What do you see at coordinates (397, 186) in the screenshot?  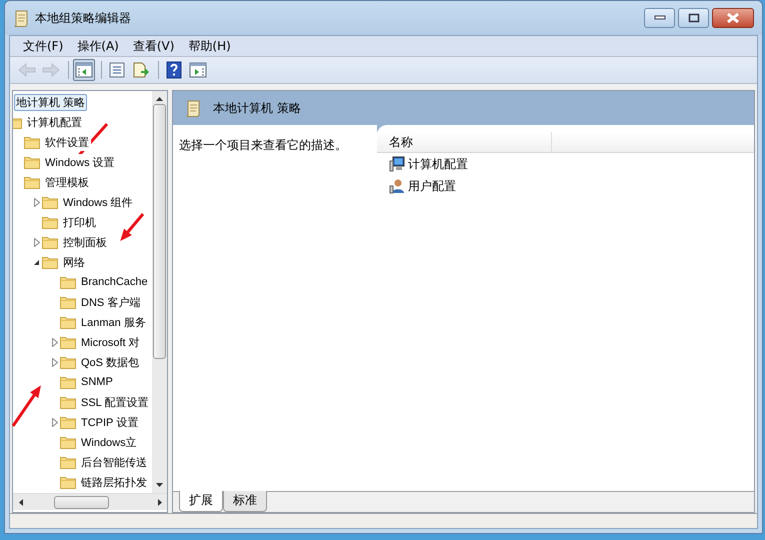 I see `user-icon` at bounding box center [397, 186].